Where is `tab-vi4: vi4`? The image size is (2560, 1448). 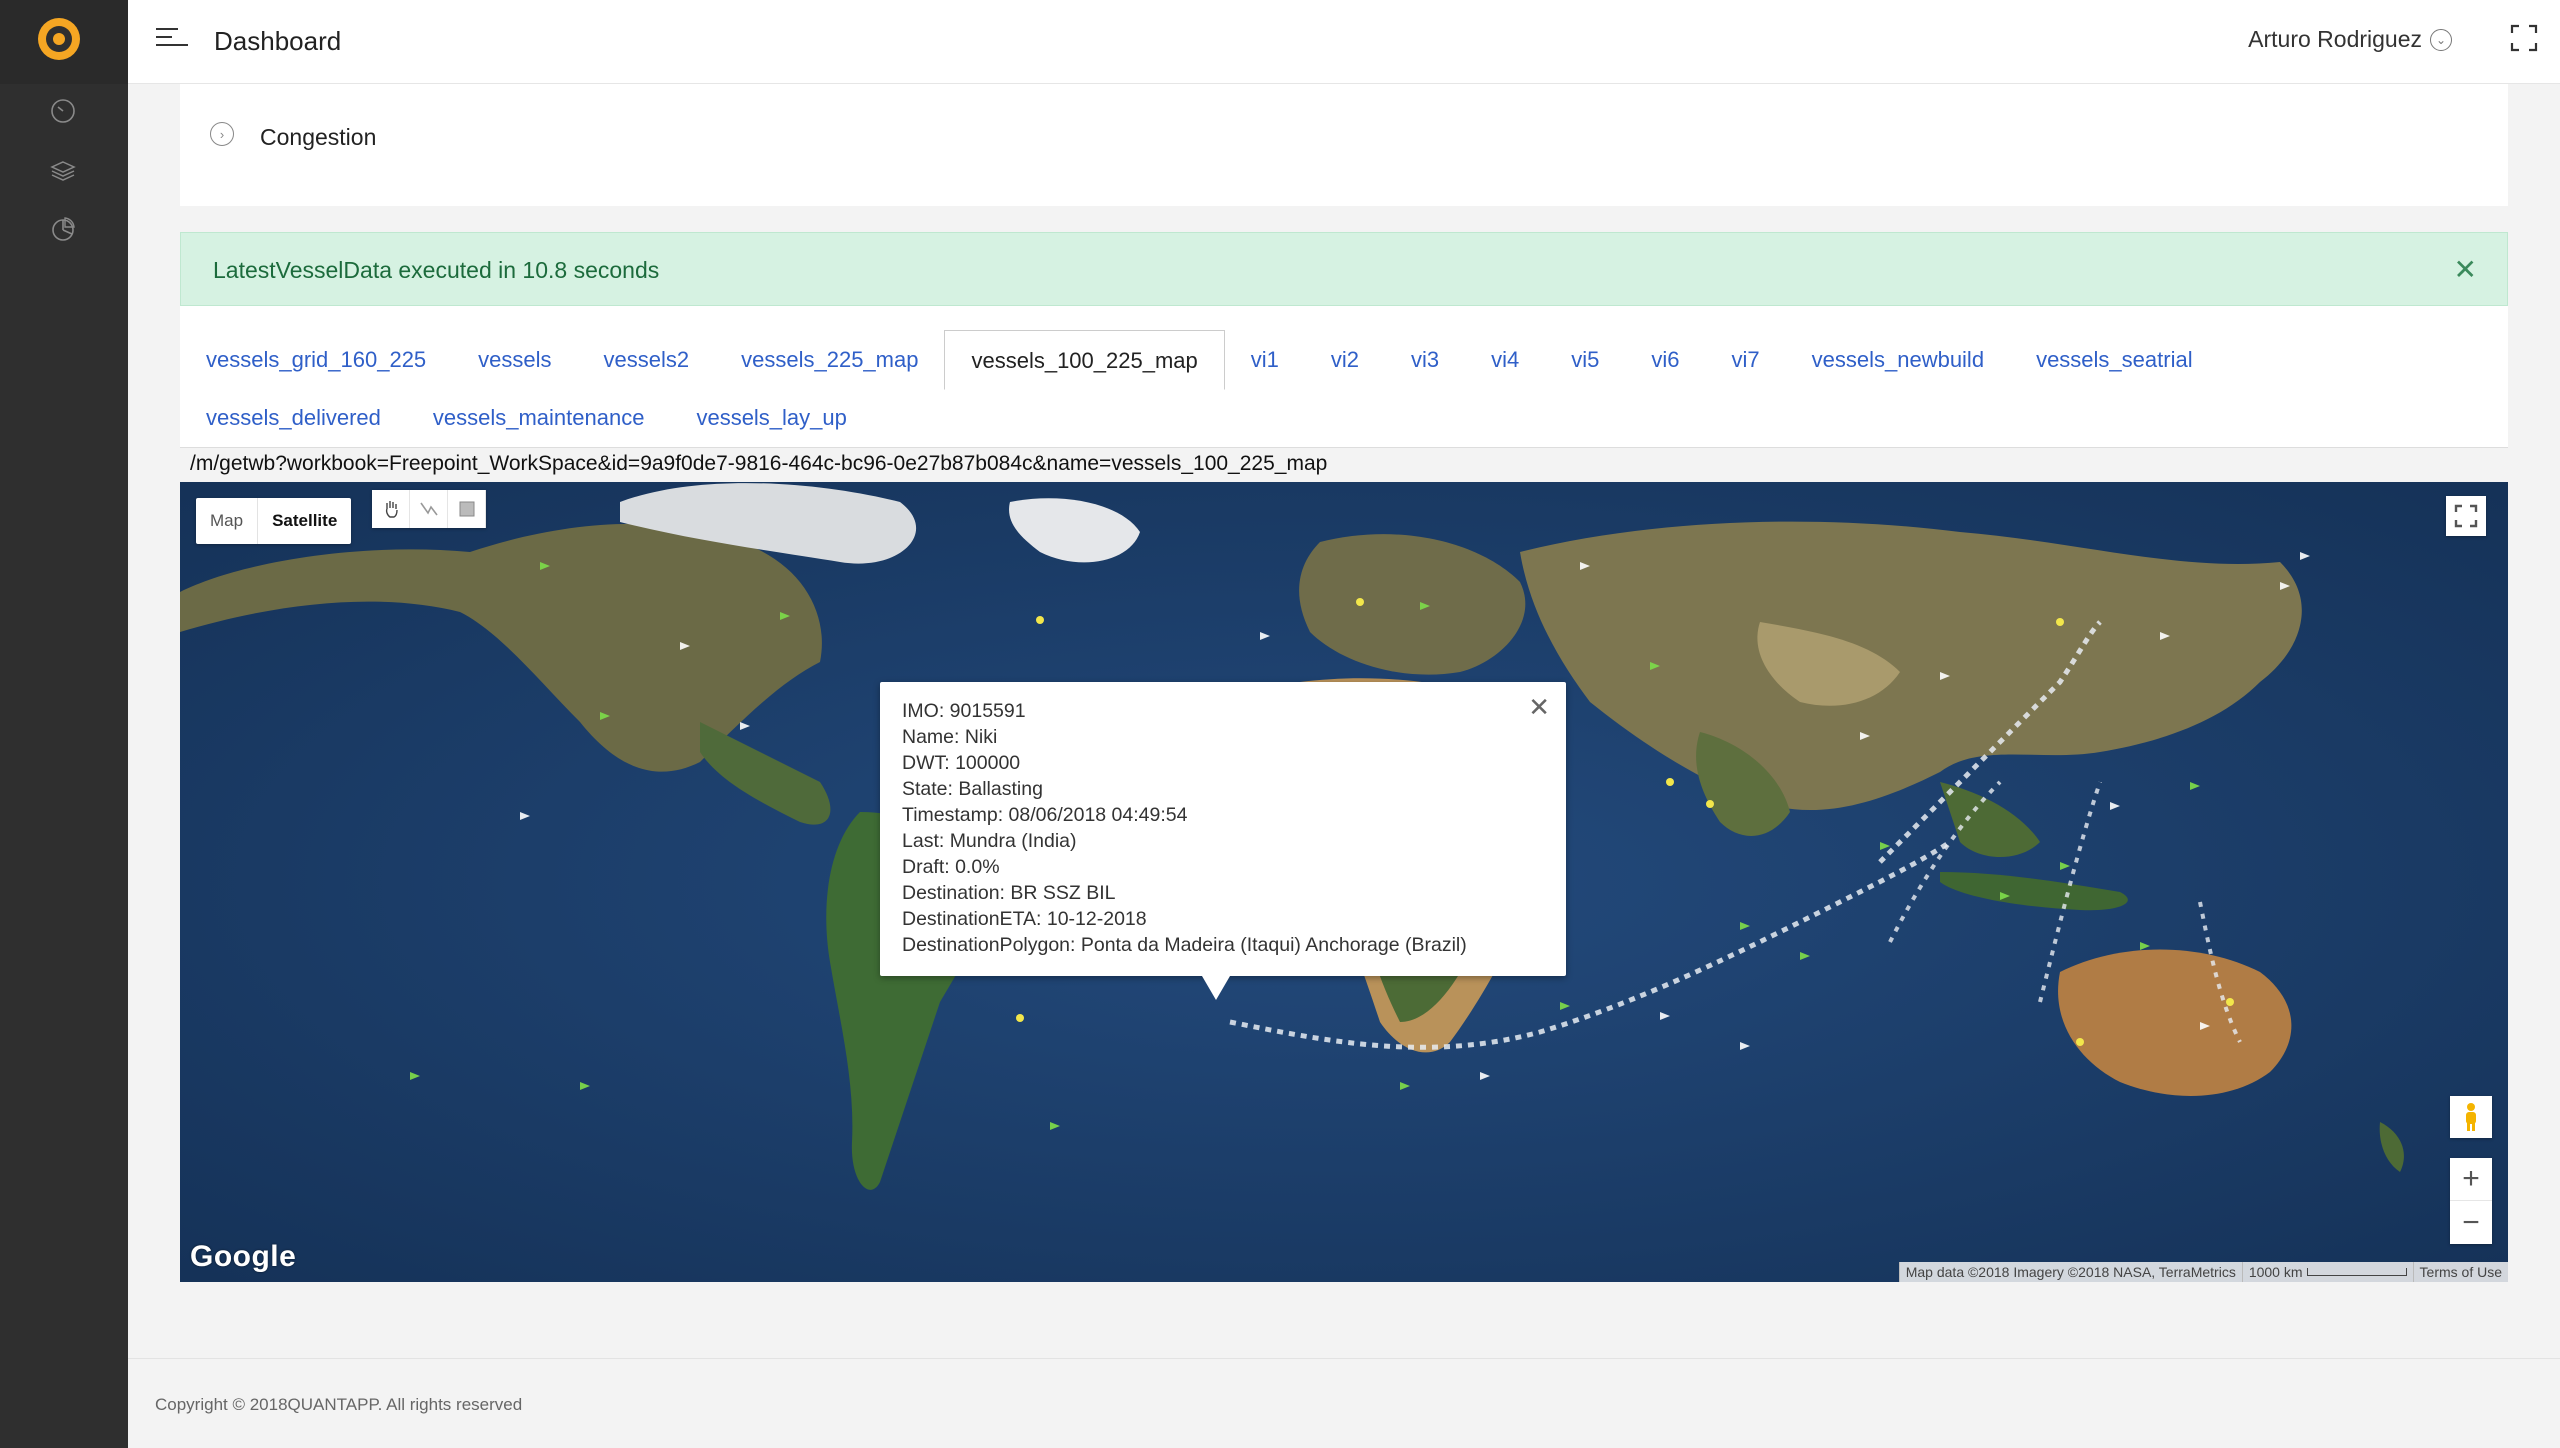
tab-vi4: vi4 is located at coordinates (1505, 360).